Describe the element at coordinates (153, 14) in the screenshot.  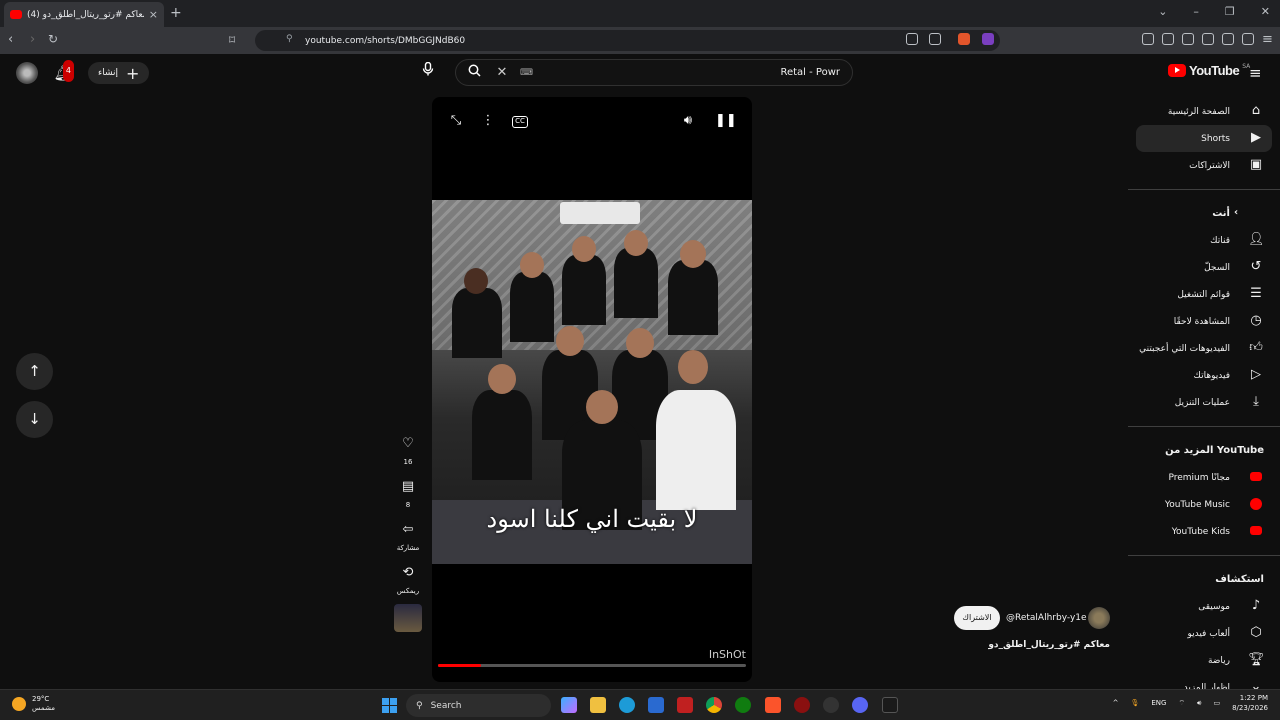
I see `close-tab-icon: ×` at that location.